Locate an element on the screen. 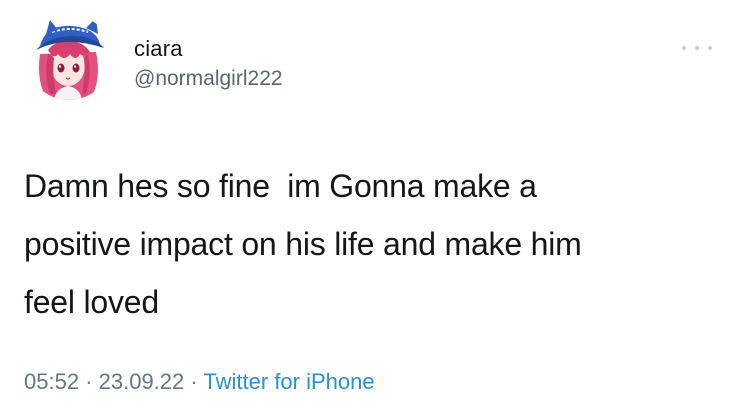  avatar is located at coordinates (69, 57).